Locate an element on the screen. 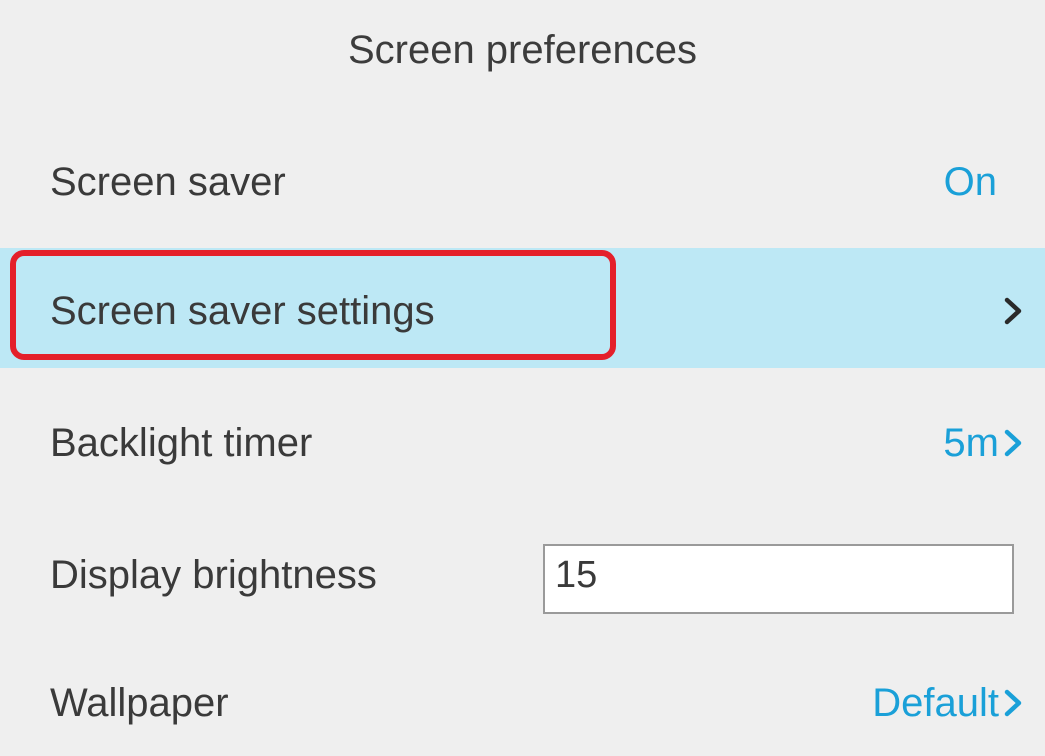 This screenshot has height=756, width=1045. backlight-timer-value-wrap: 5m is located at coordinates (984, 443).